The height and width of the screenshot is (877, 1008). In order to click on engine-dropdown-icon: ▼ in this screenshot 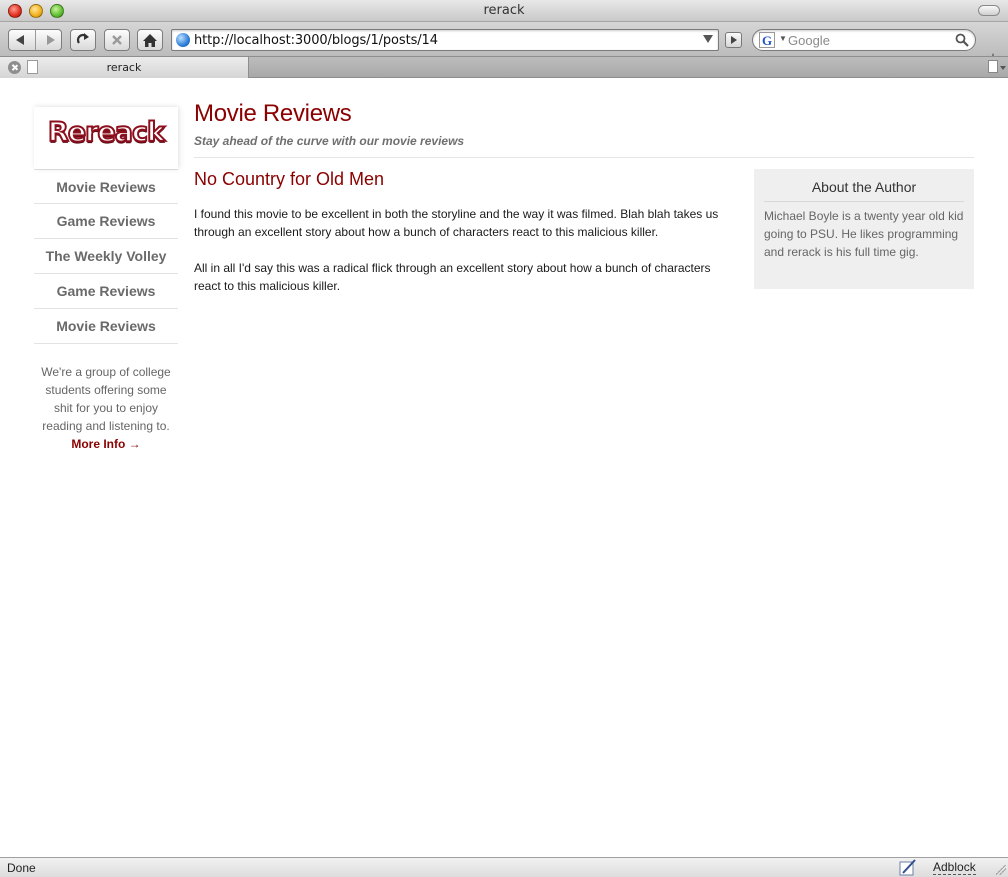, I will do `click(783, 38)`.